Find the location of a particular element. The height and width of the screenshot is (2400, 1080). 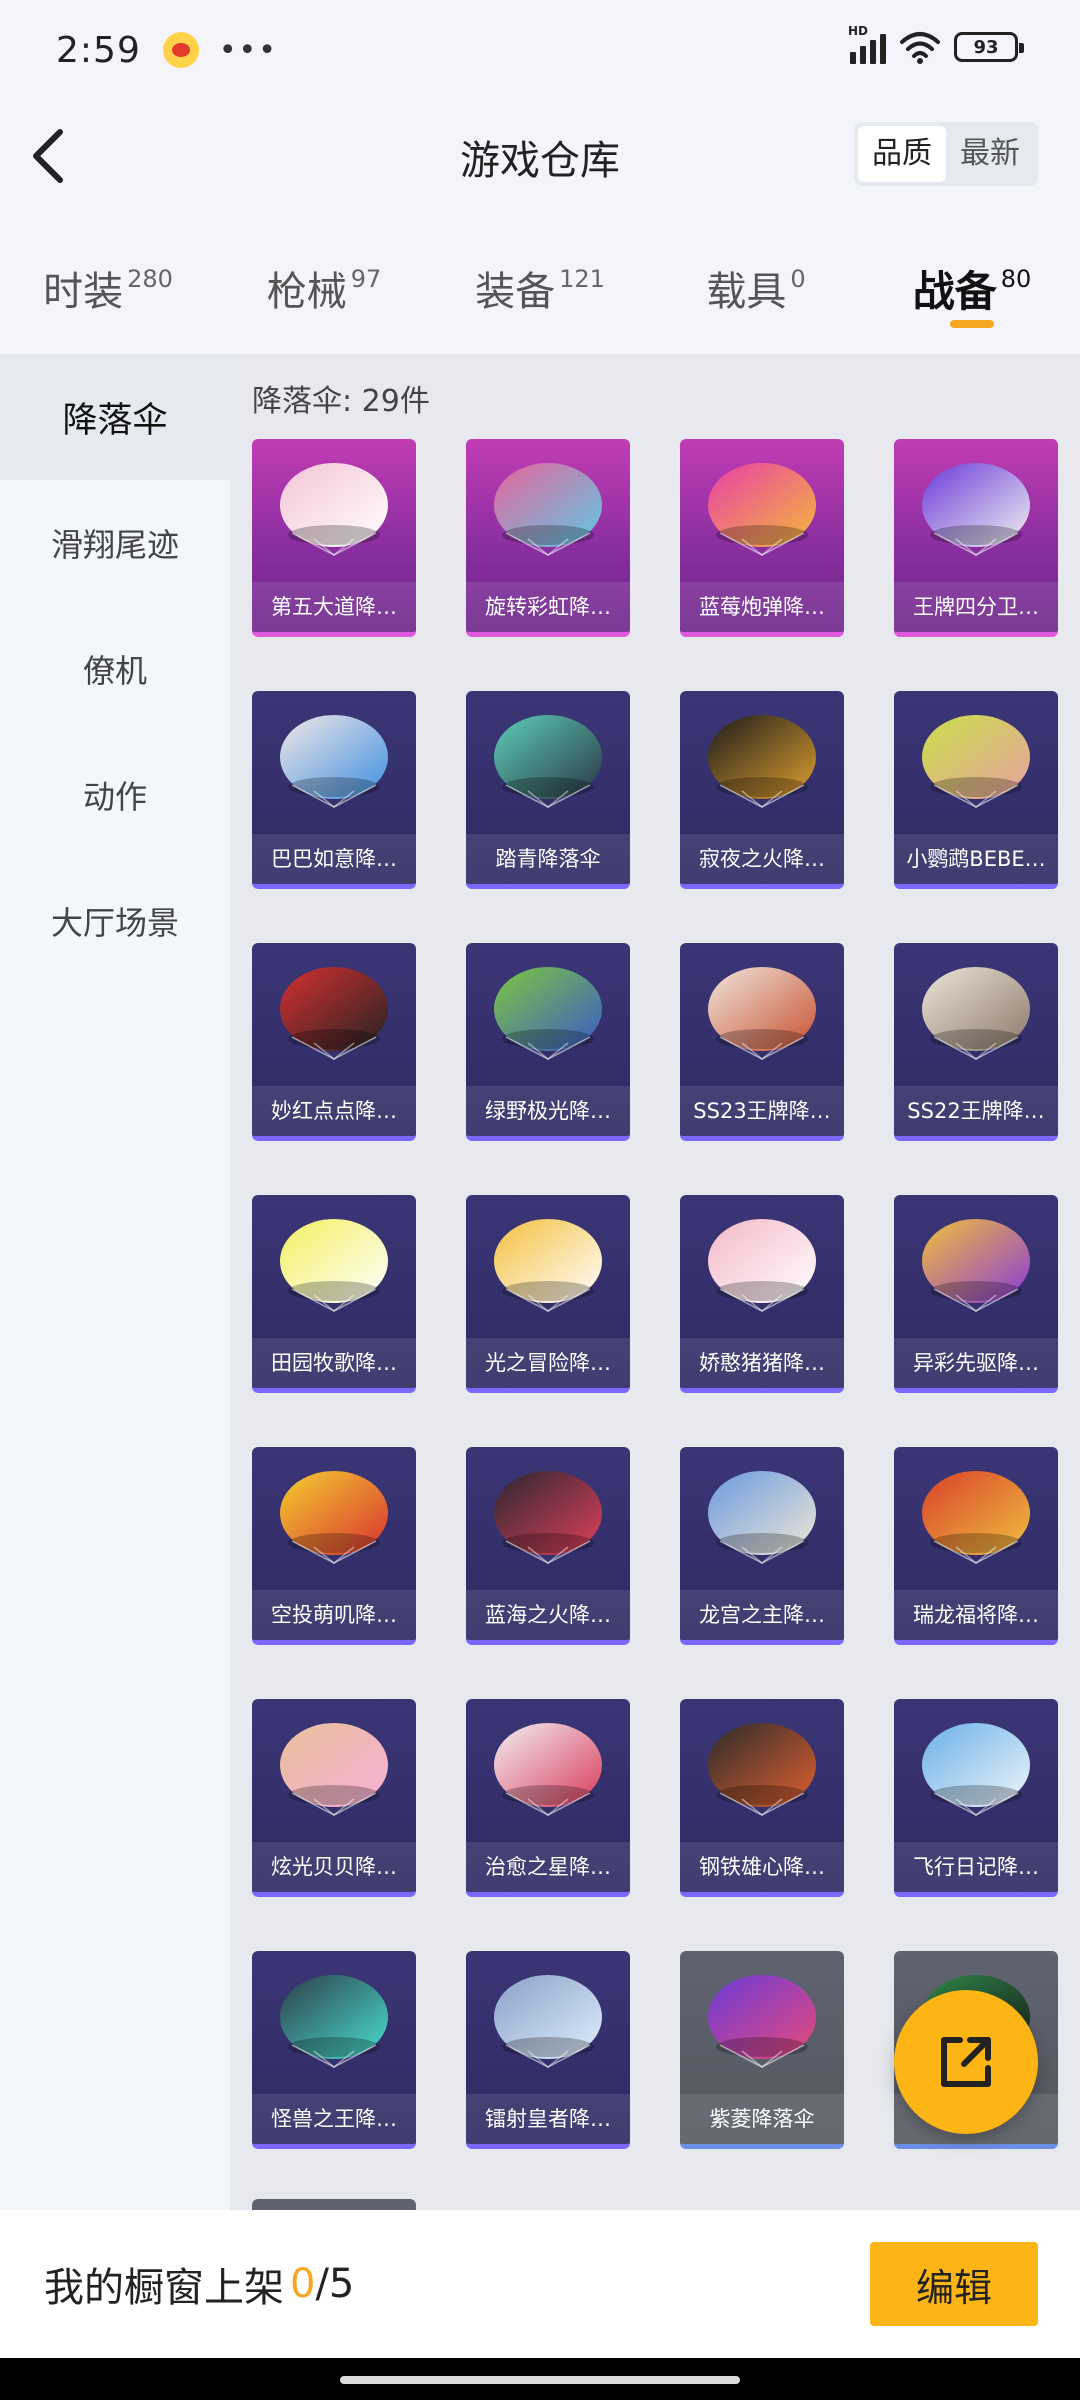

battery-level: 93 is located at coordinates (986, 47).